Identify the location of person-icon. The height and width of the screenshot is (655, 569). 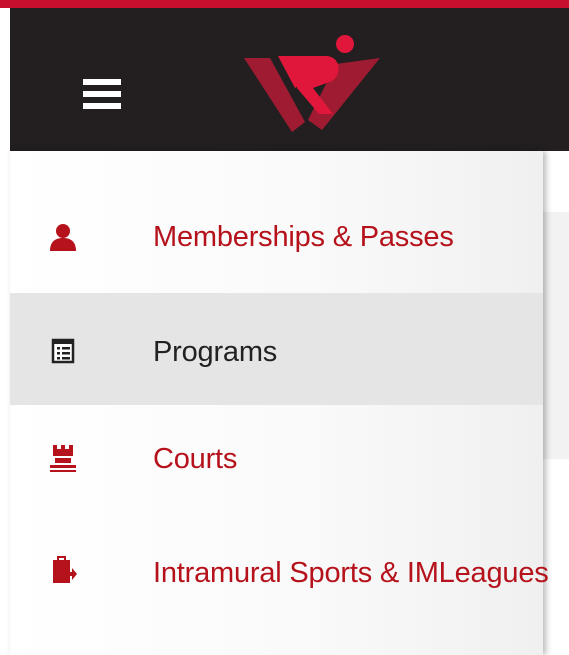
(63, 237).